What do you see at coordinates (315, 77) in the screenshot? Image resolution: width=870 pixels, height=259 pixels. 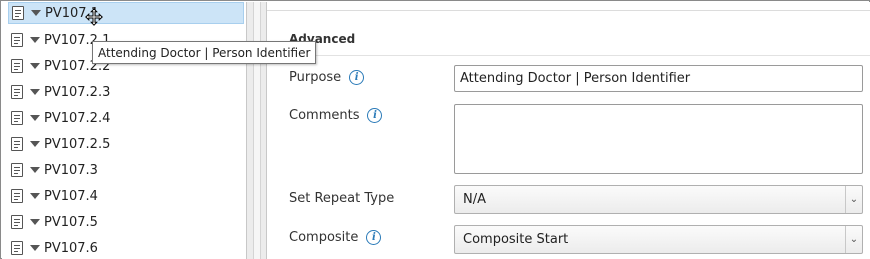 I see `purpose-label-text: Purpose` at bounding box center [315, 77].